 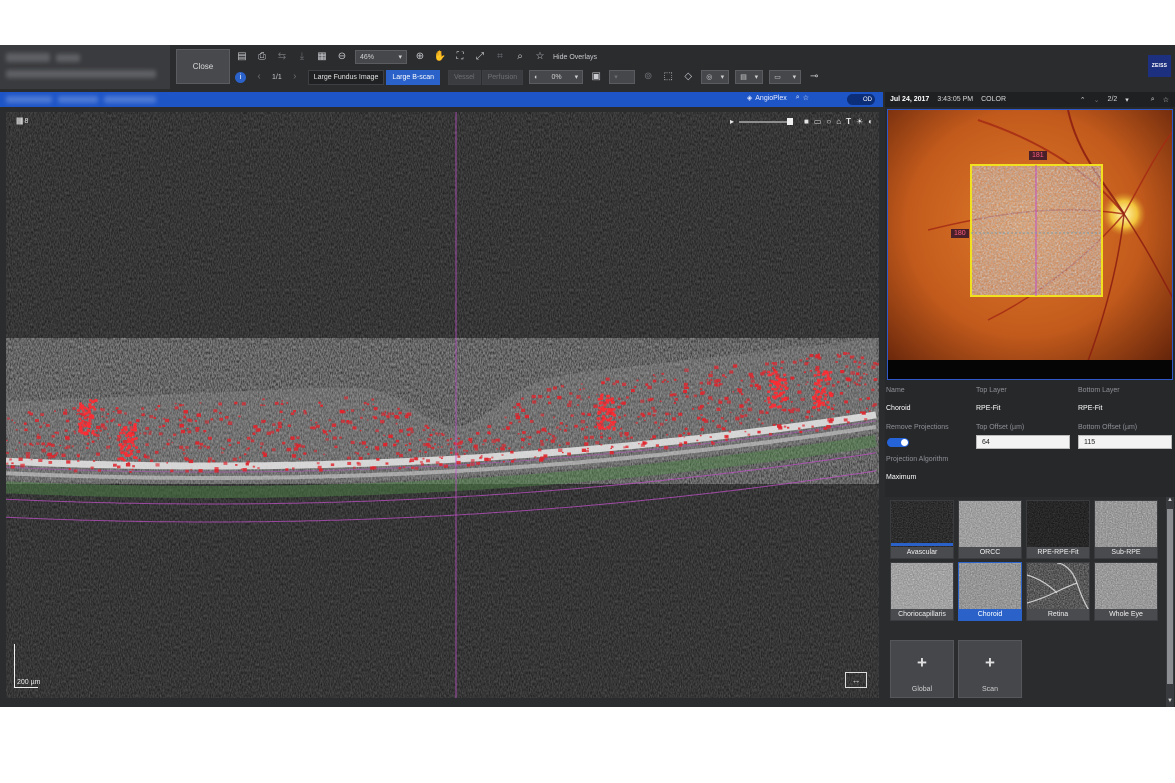 What do you see at coordinates (766, 121) in the screenshot?
I see `frame-slider` at bounding box center [766, 121].